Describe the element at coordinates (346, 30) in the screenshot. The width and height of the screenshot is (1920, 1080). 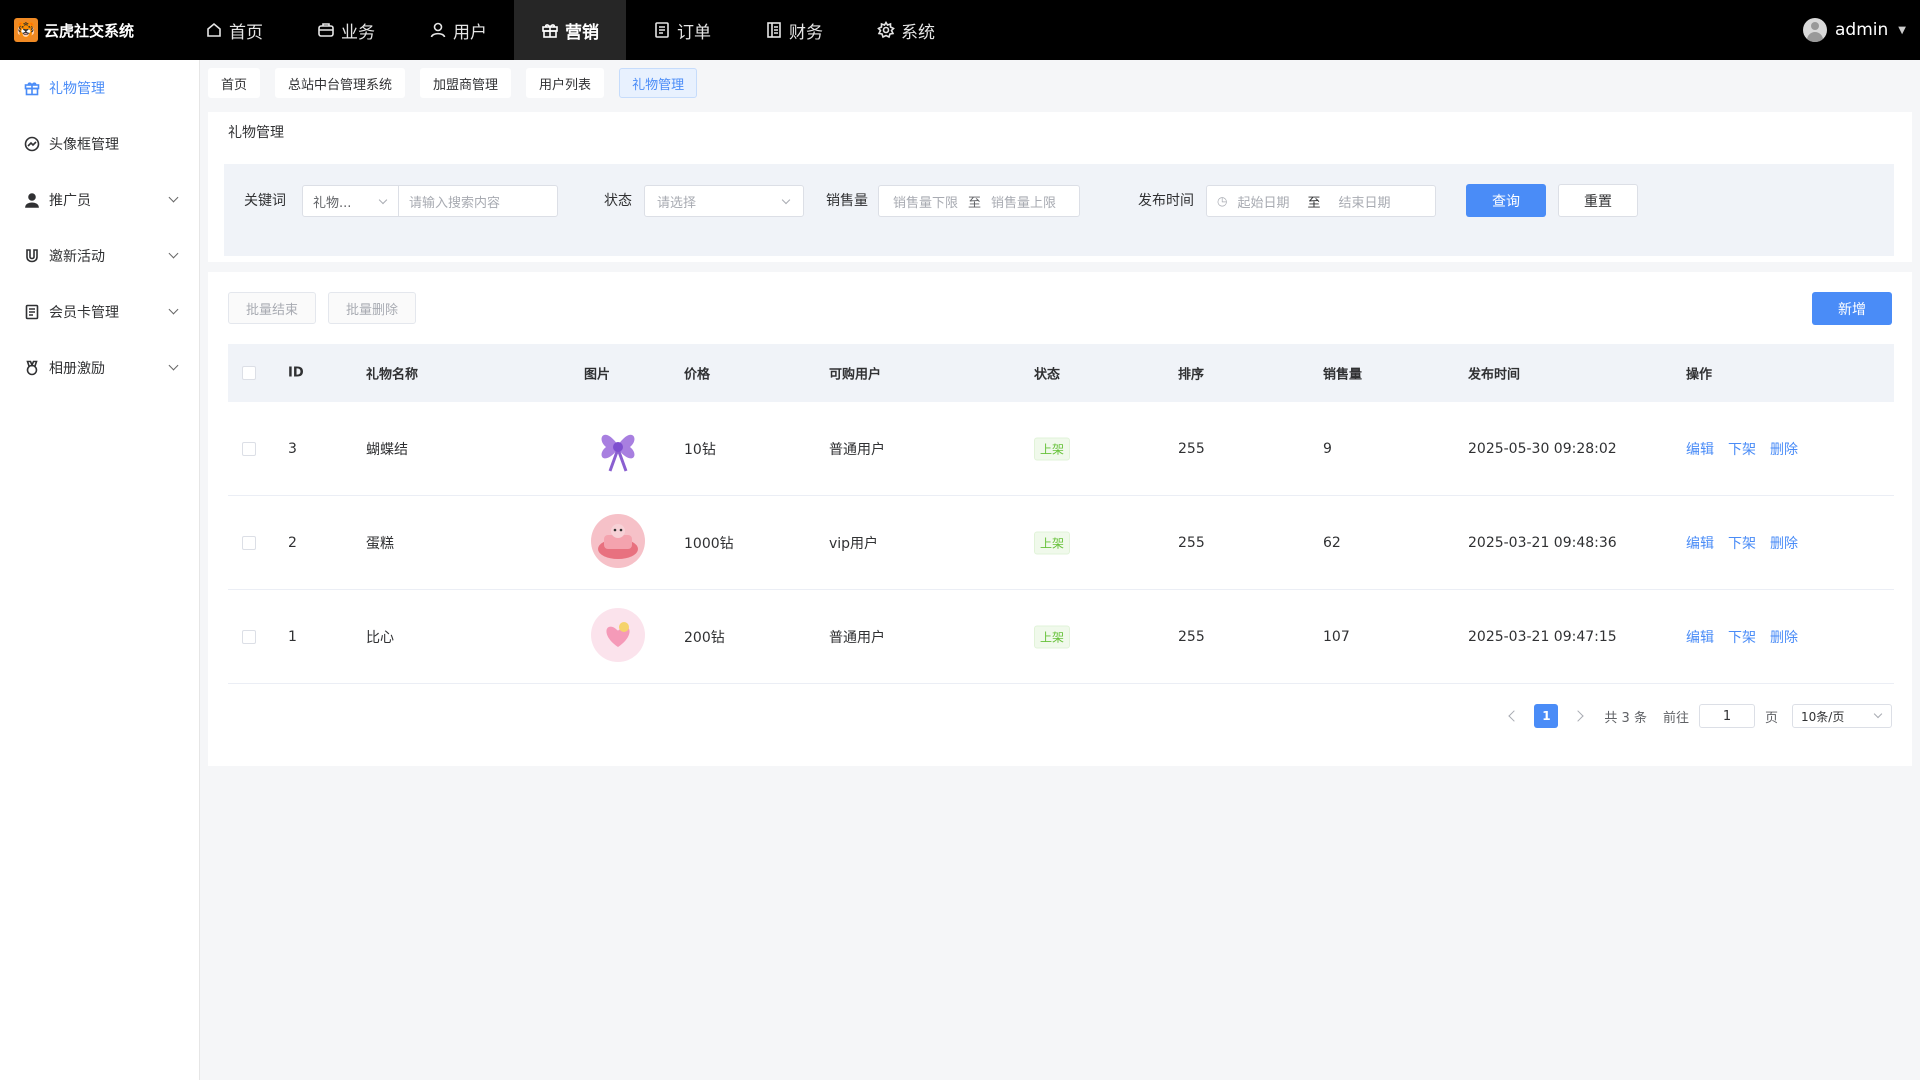
I see `topnav-business: 业务` at that location.